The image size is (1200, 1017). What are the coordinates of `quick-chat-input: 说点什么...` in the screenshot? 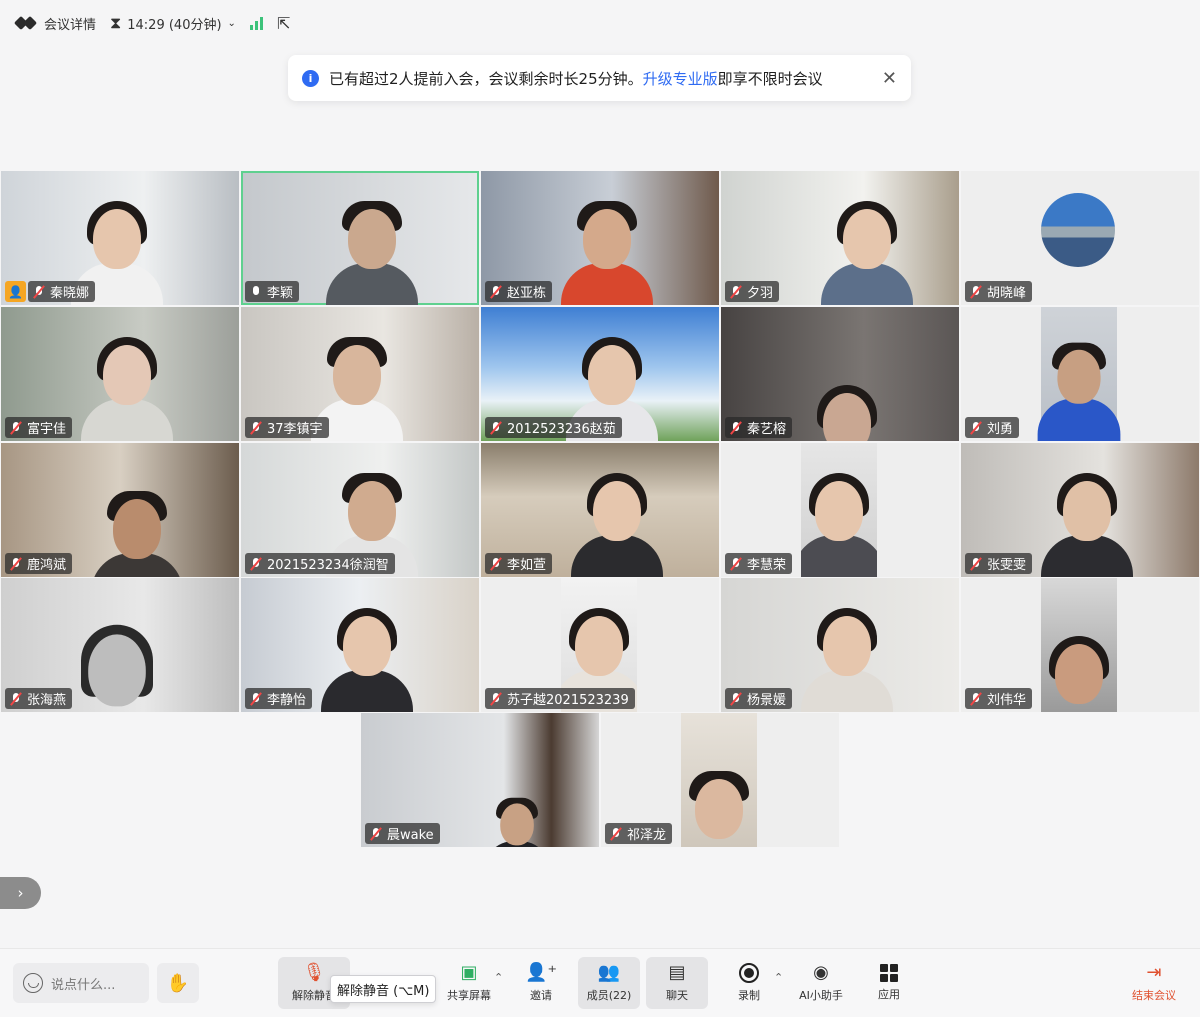 It's located at (81, 983).